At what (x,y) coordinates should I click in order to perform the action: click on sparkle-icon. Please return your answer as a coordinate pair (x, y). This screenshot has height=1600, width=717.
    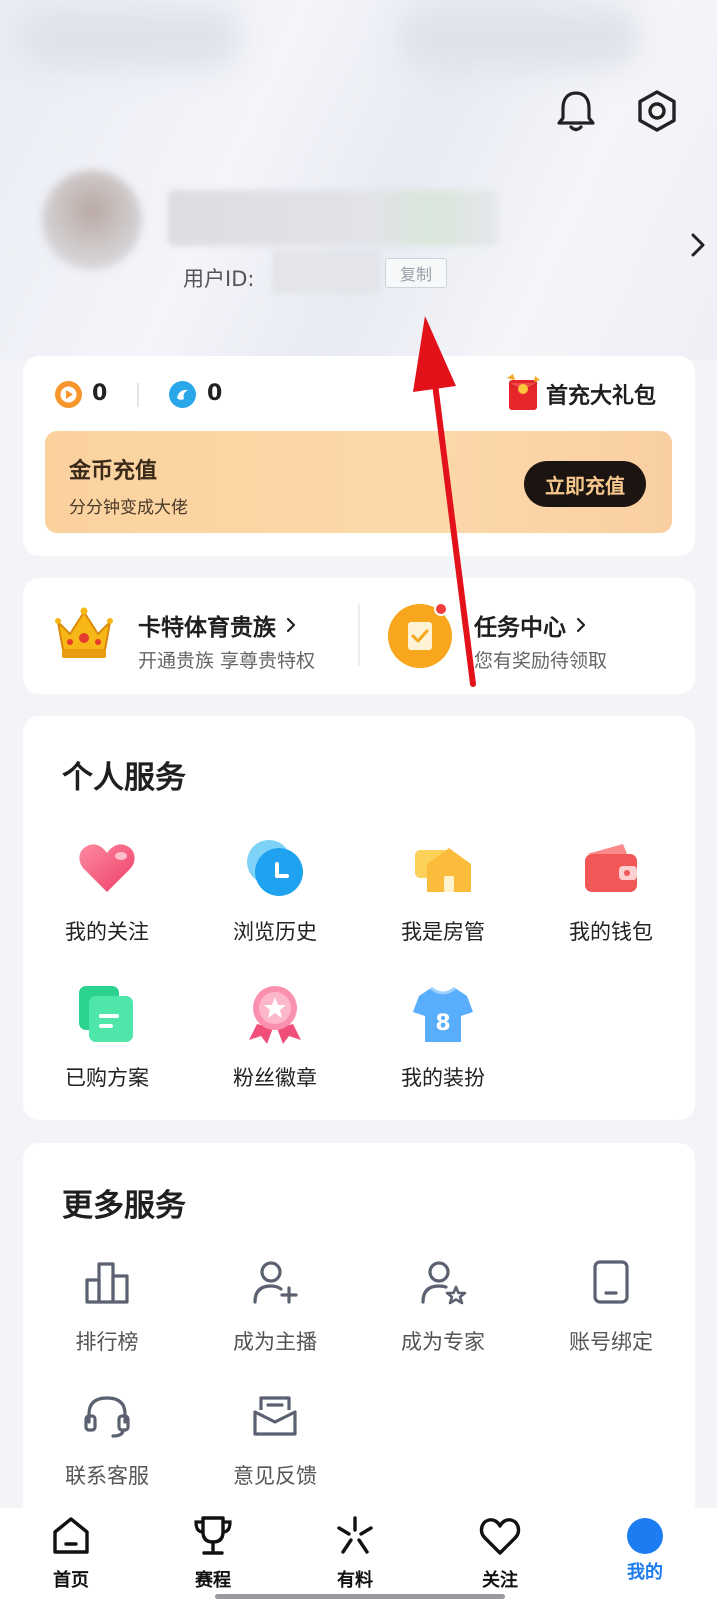
    Looking at the image, I should click on (355, 1535).